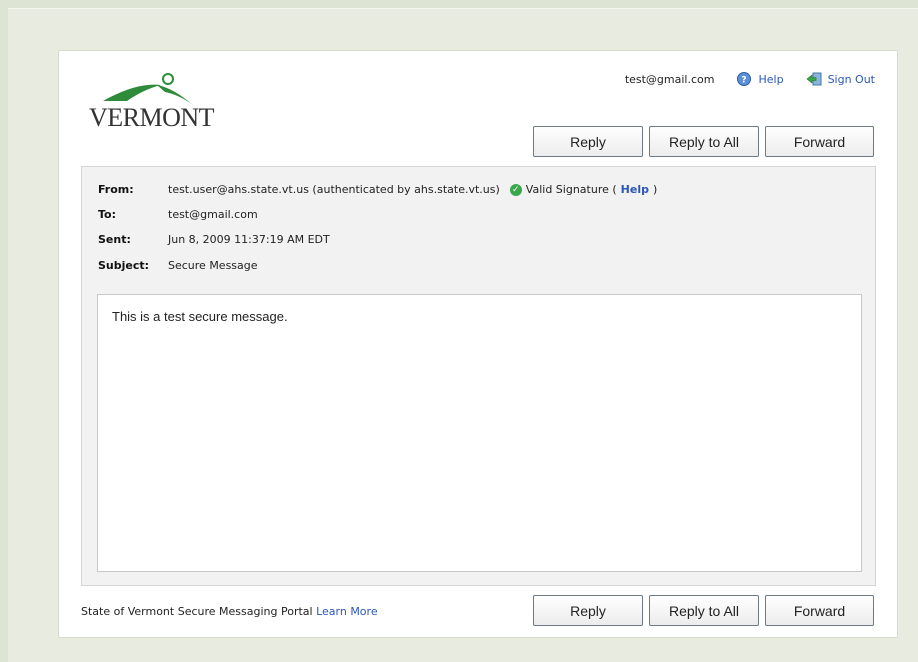 The image size is (918, 662). I want to click on signature-close: ), so click(655, 189).